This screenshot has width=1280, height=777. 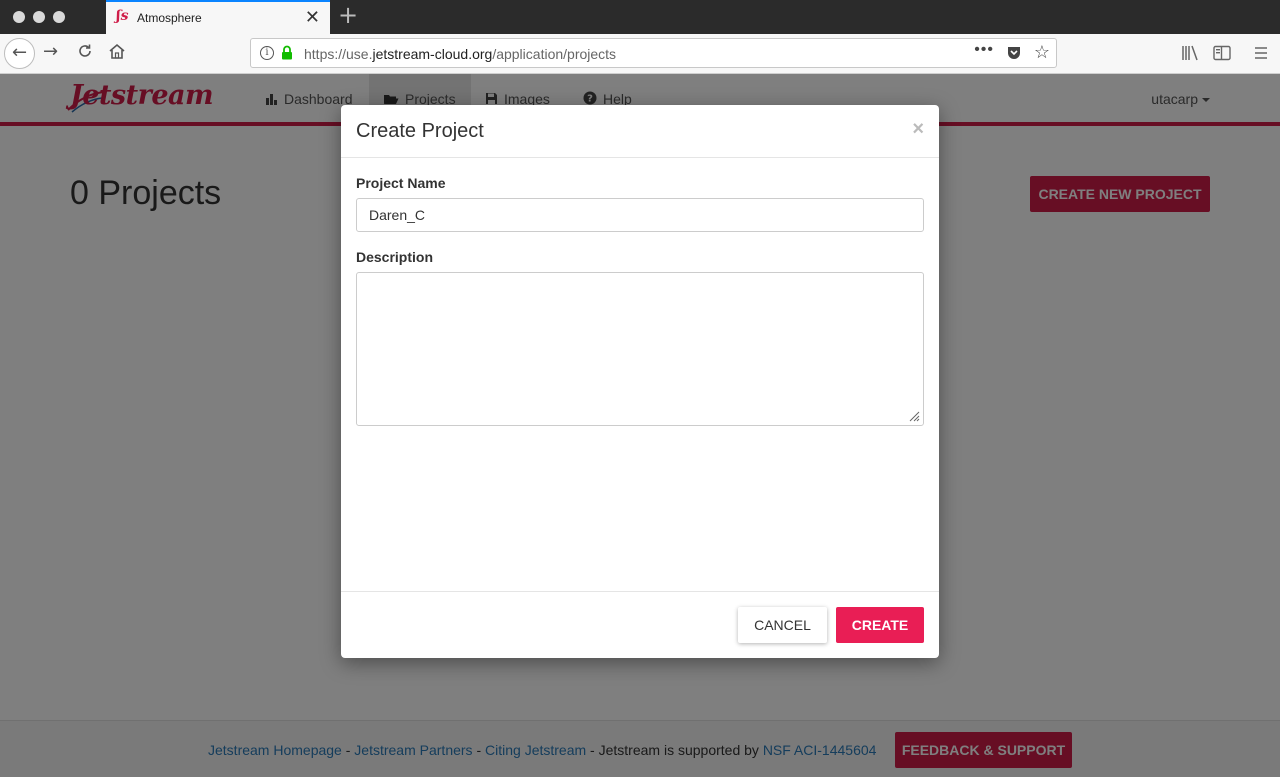 What do you see at coordinates (420, 131) in the screenshot?
I see `dialog-title: Create Project` at bounding box center [420, 131].